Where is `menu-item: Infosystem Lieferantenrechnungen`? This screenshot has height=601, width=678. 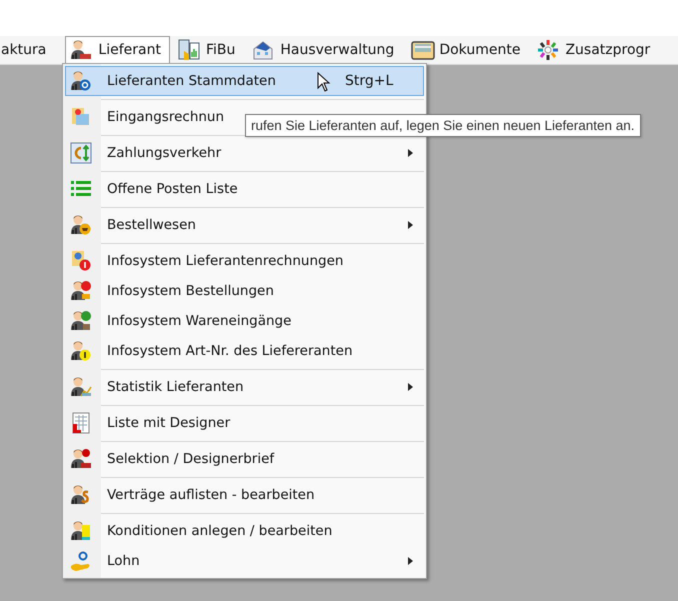 menu-item: Infosystem Lieferantenrechnungen is located at coordinates (244, 261).